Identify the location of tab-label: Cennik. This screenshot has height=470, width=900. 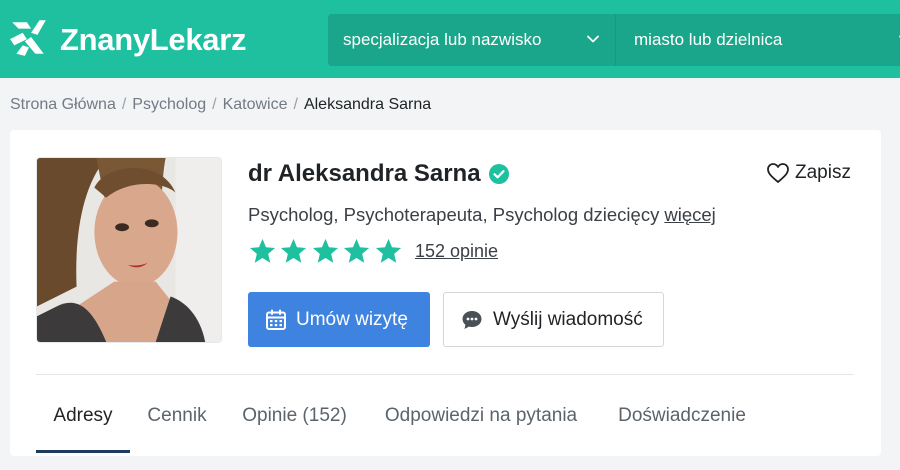
(177, 415).